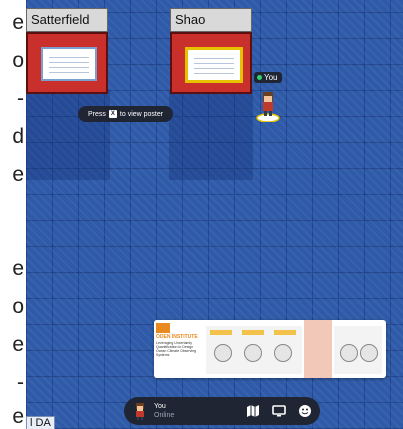 Image resolution: width=403 pixels, height=429 pixels. I want to click on window-tab-label: l DA, so click(40, 422).